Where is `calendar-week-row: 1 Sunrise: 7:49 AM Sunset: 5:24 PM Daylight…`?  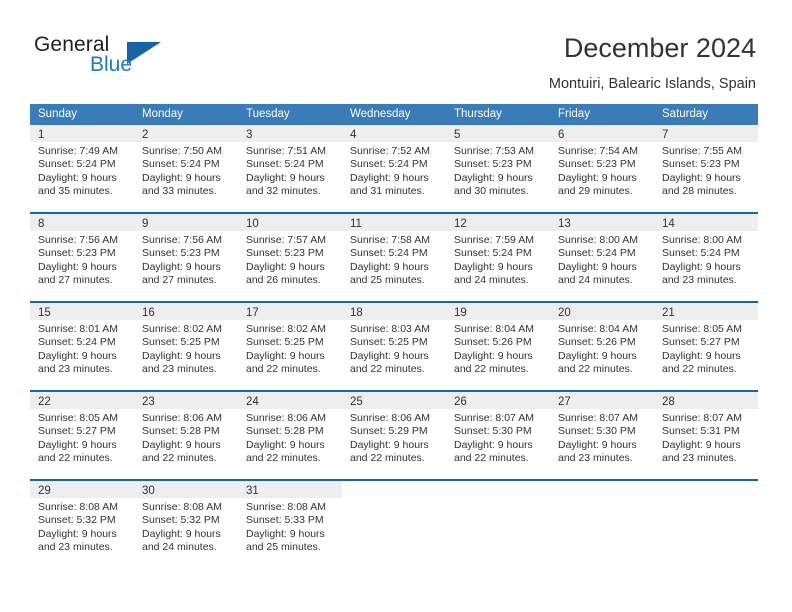 calendar-week-row: 1 Sunrise: 7:49 AM Sunset: 5:24 PM Daylight… is located at coordinates (394, 168).